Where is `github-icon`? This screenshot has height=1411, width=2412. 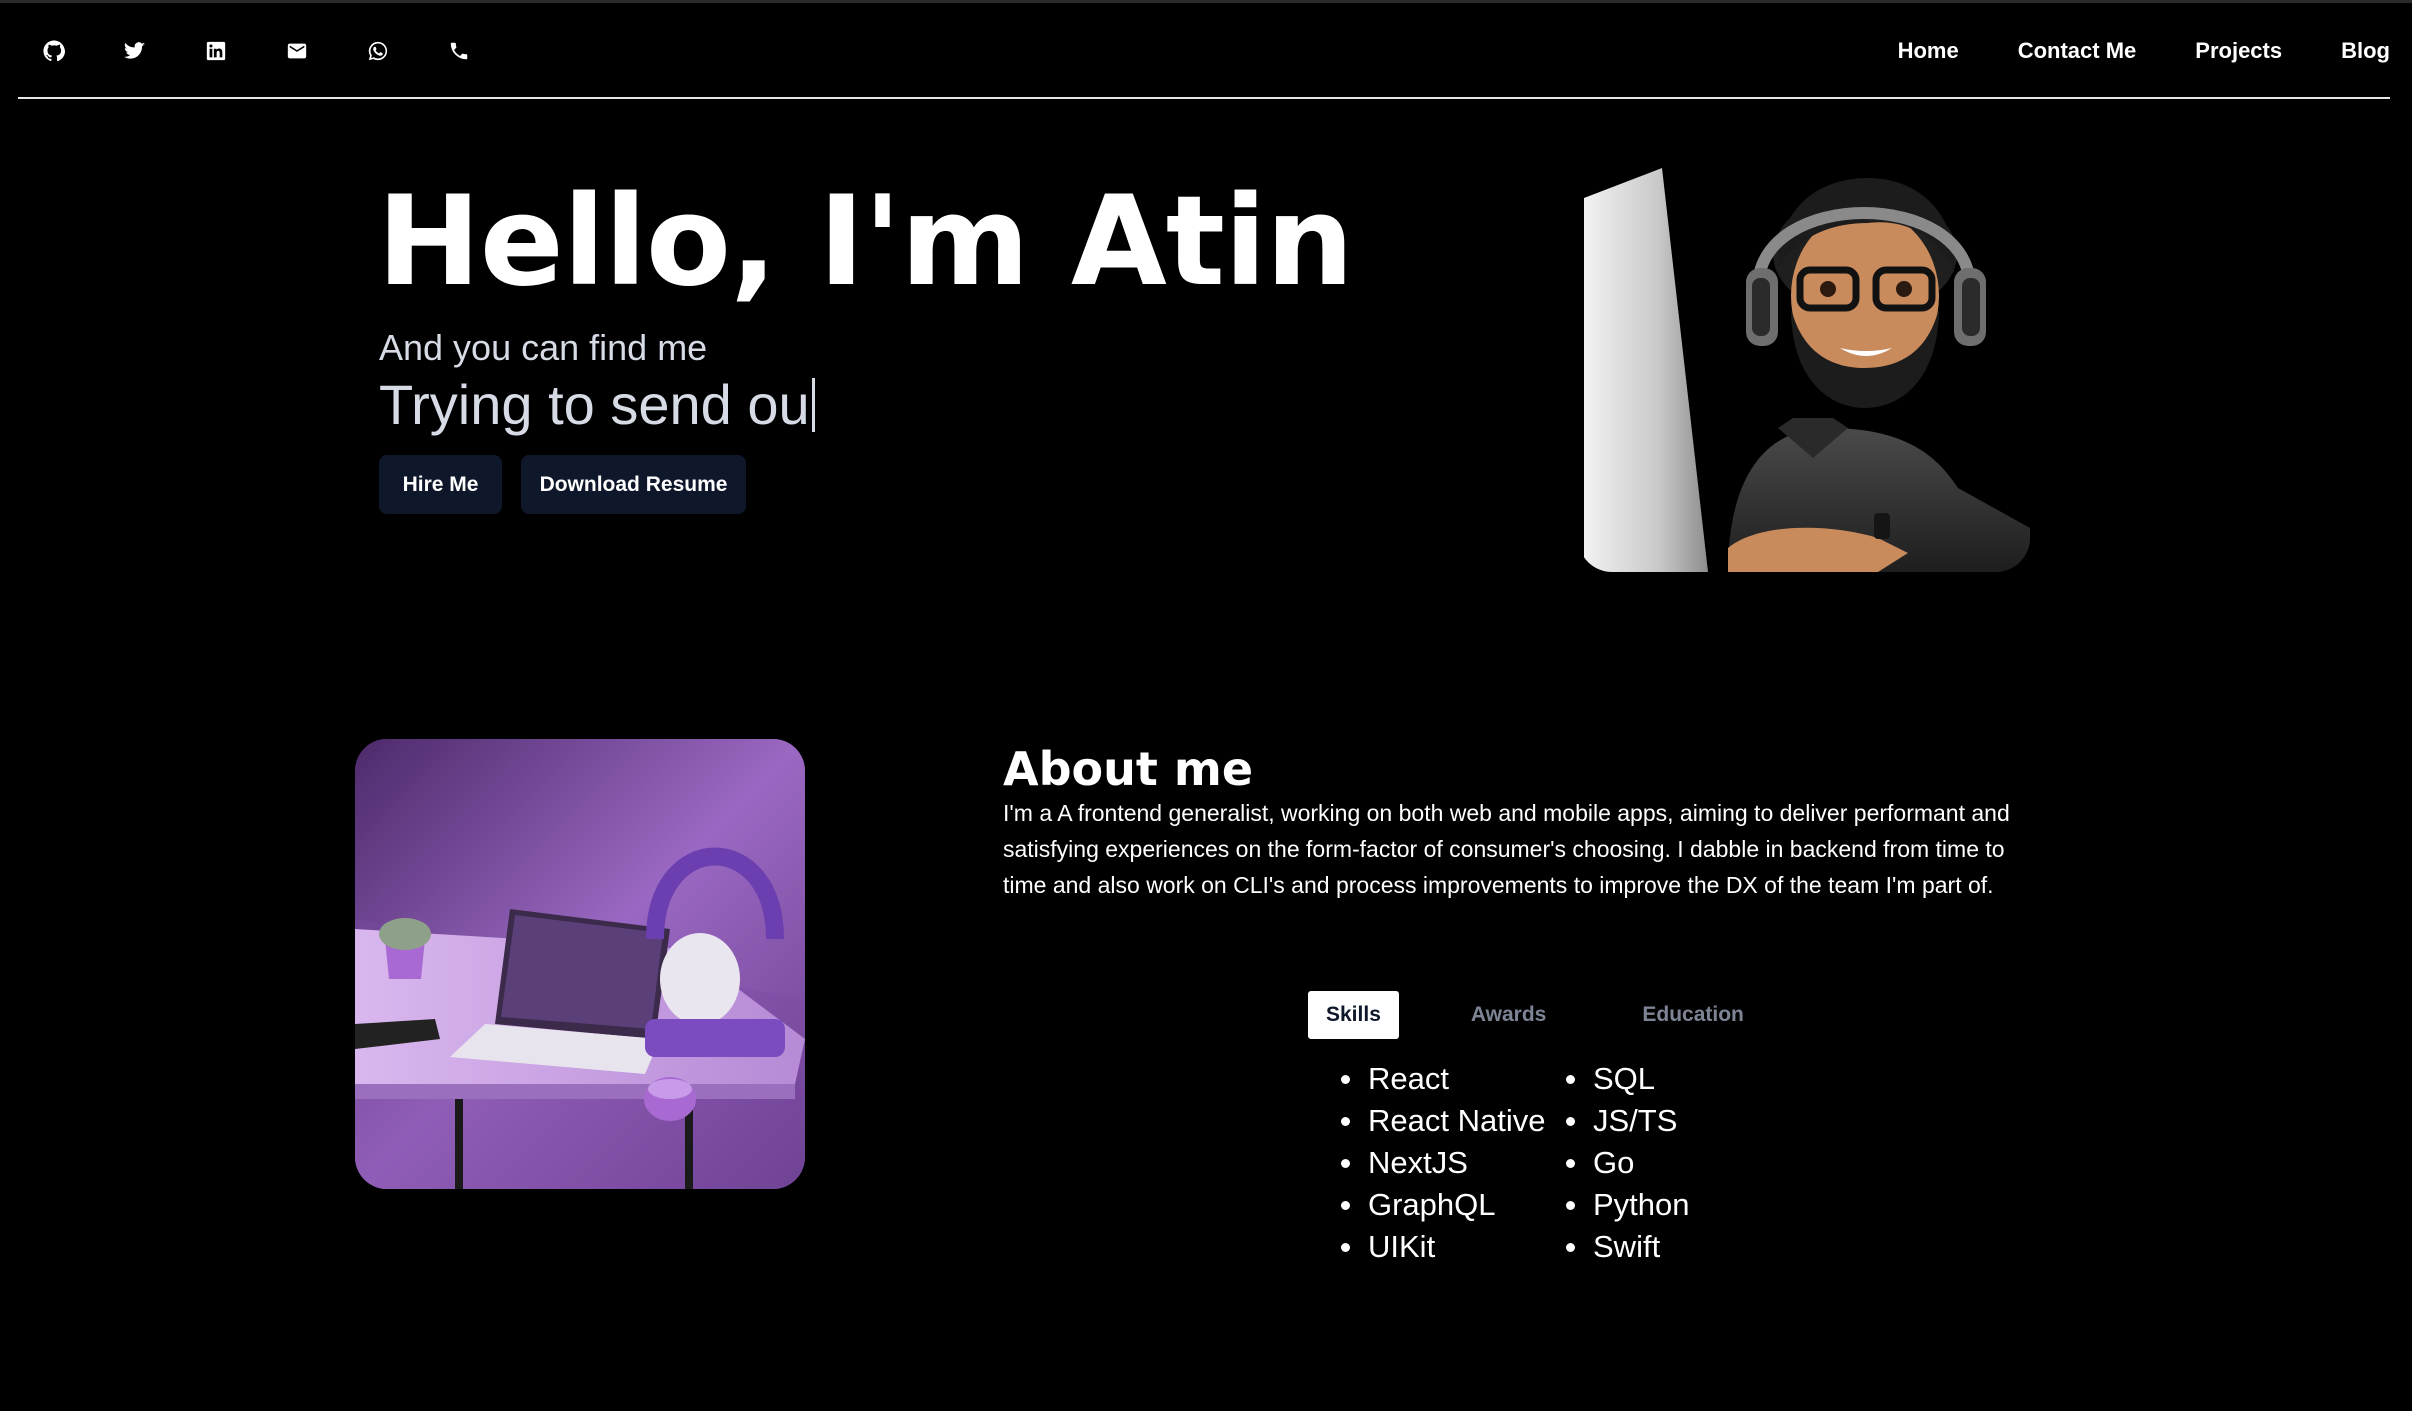
github-icon is located at coordinates (54, 51).